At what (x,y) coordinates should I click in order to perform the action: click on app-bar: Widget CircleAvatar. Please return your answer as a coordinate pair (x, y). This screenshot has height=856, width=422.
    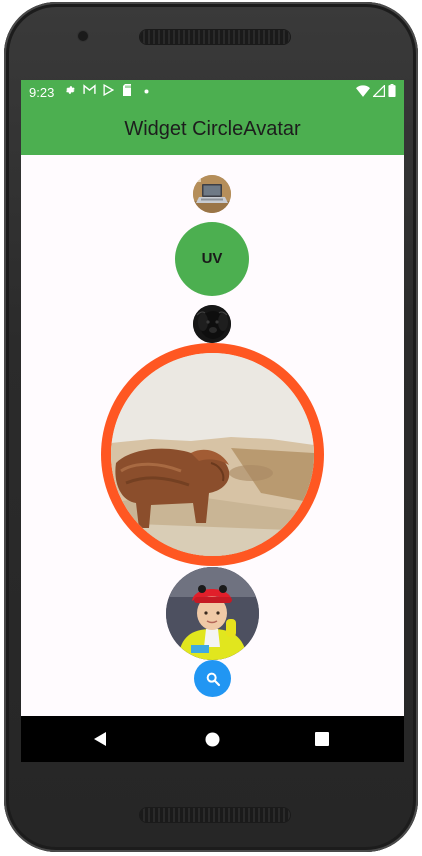
    Looking at the image, I should click on (212, 129).